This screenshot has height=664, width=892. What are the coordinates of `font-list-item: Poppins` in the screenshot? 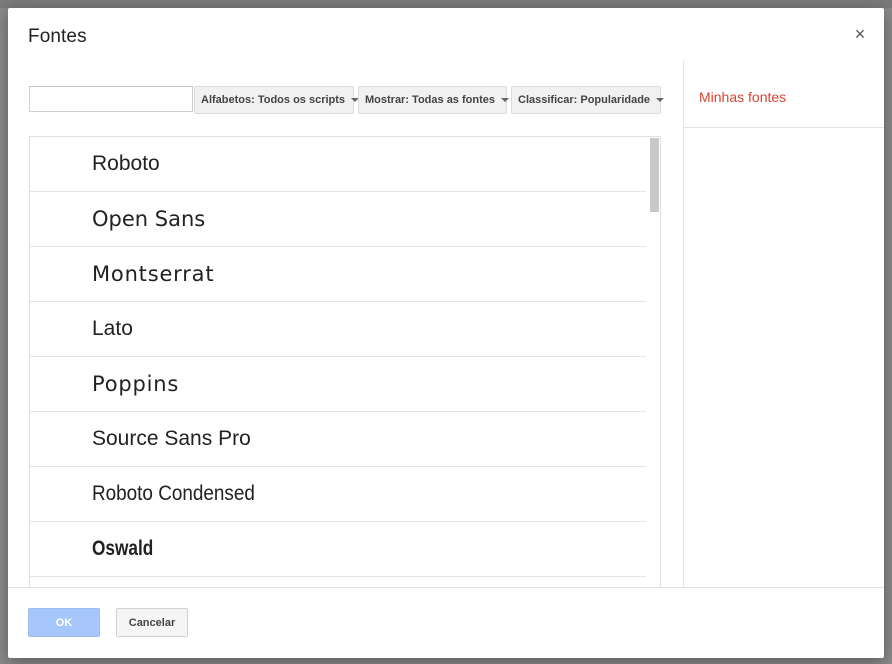 It's located at (338, 384).